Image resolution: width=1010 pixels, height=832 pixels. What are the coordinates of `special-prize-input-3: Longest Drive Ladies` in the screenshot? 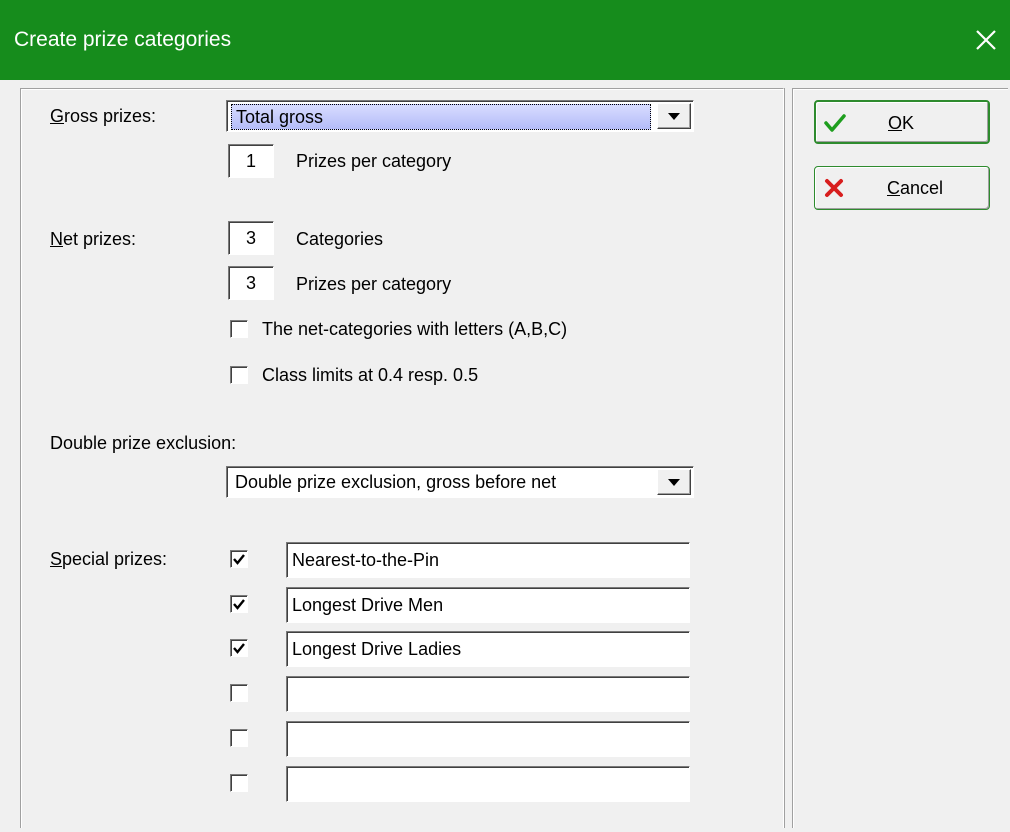 It's located at (488, 649).